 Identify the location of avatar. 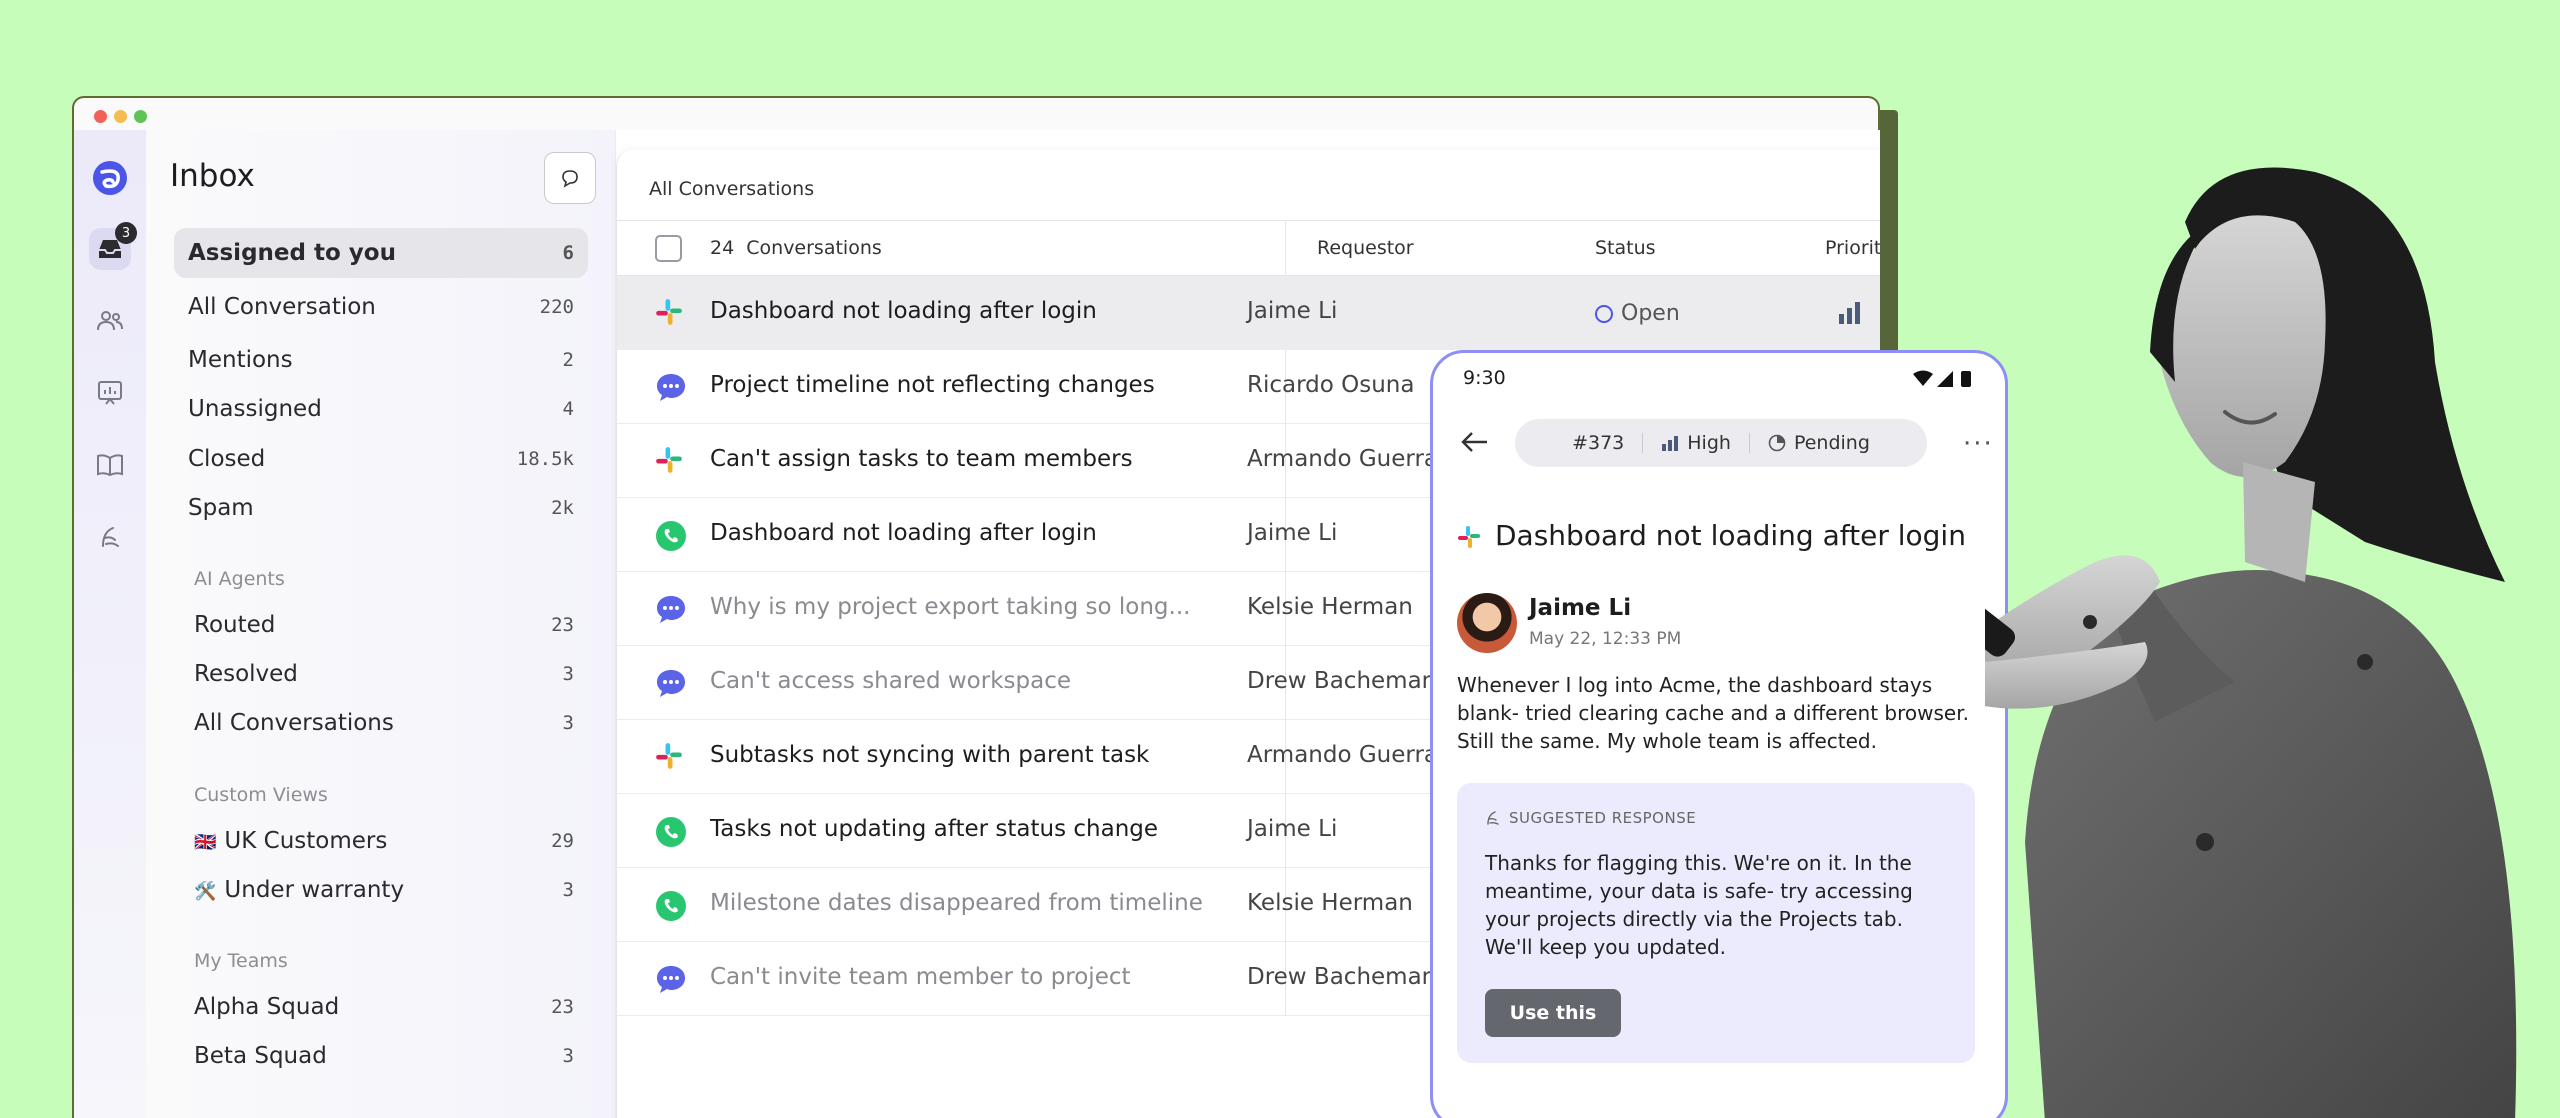
(1487, 623).